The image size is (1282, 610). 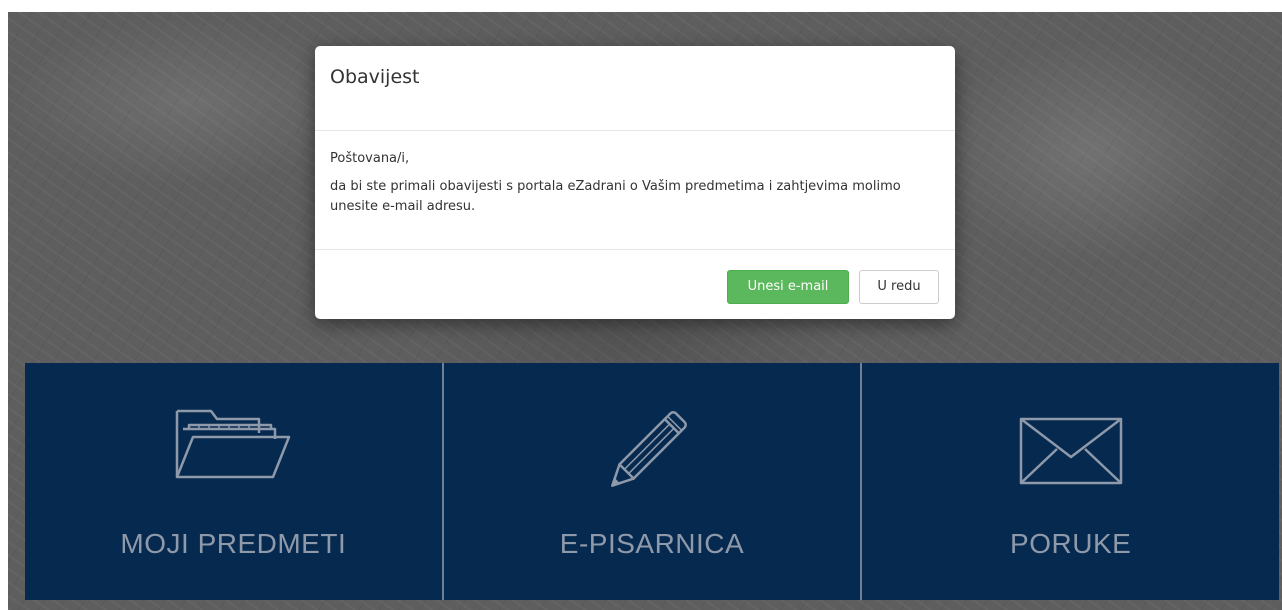 I want to click on enter-email-button: Unesi e-mail, so click(x=788, y=287).